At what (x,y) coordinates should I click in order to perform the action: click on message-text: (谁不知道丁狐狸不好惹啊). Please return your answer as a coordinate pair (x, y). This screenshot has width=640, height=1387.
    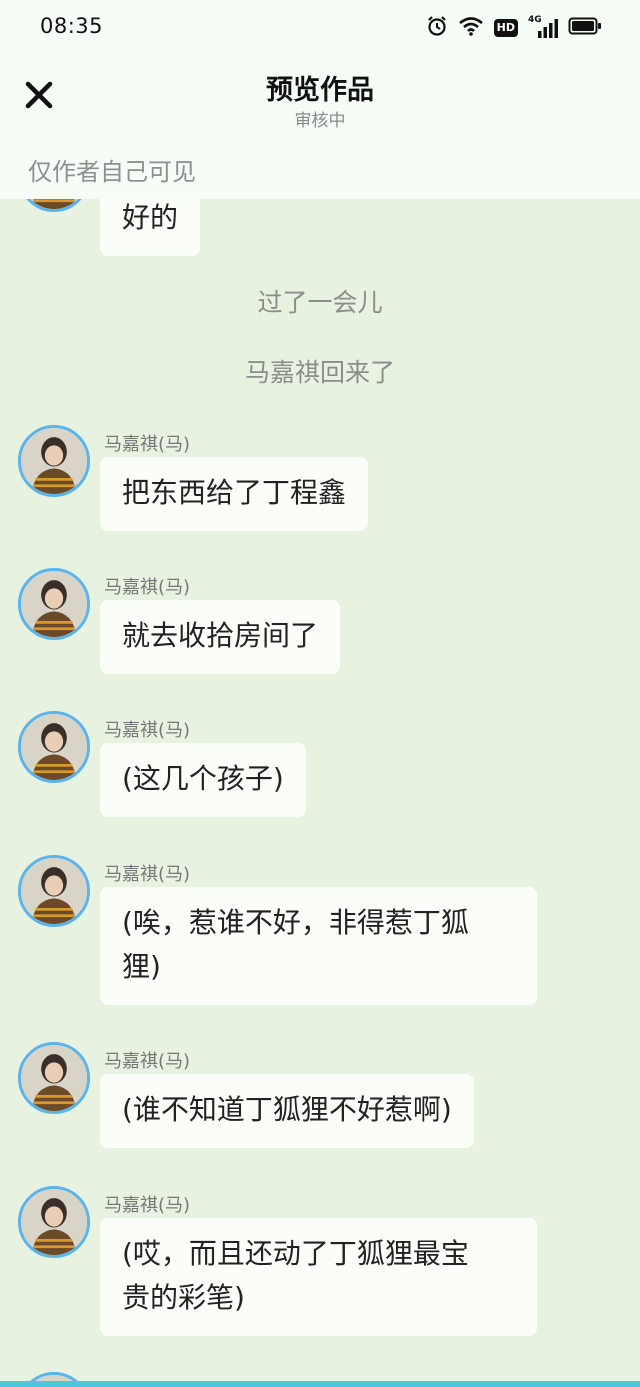
    Looking at the image, I should click on (287, 1109).